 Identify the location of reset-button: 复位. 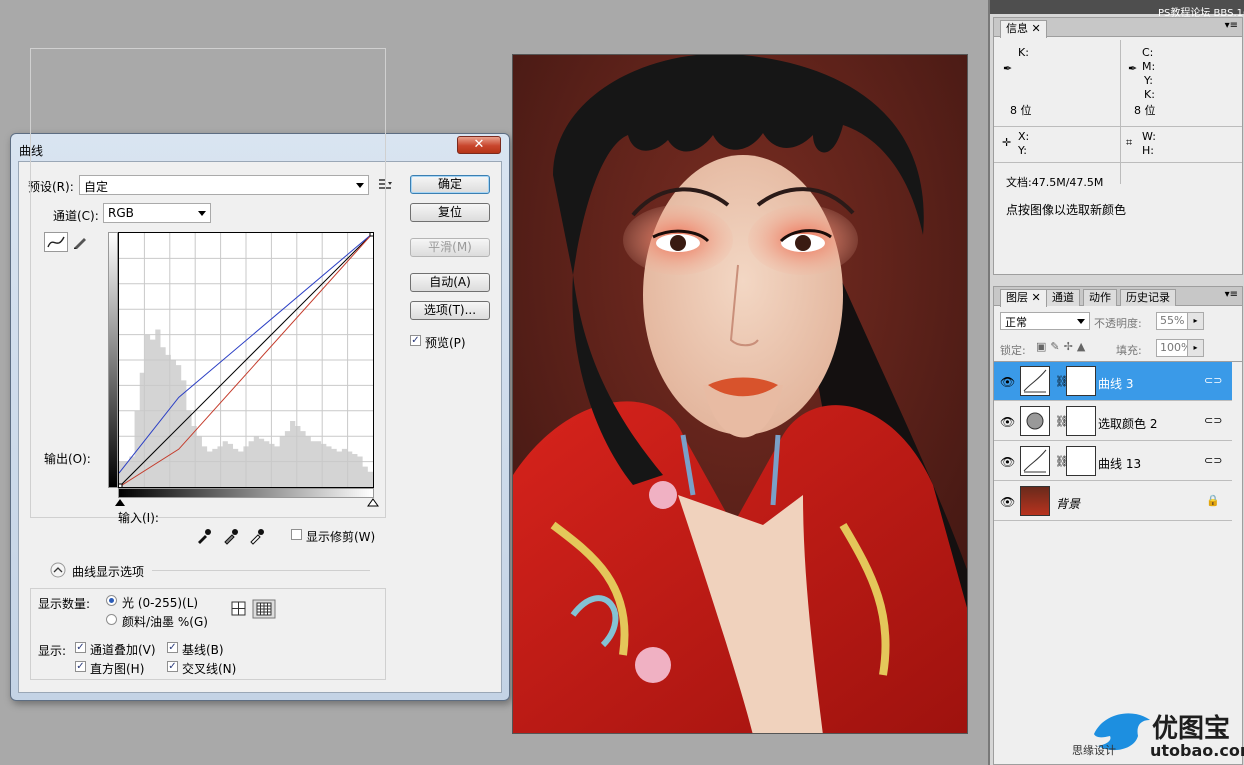
(450, 212).